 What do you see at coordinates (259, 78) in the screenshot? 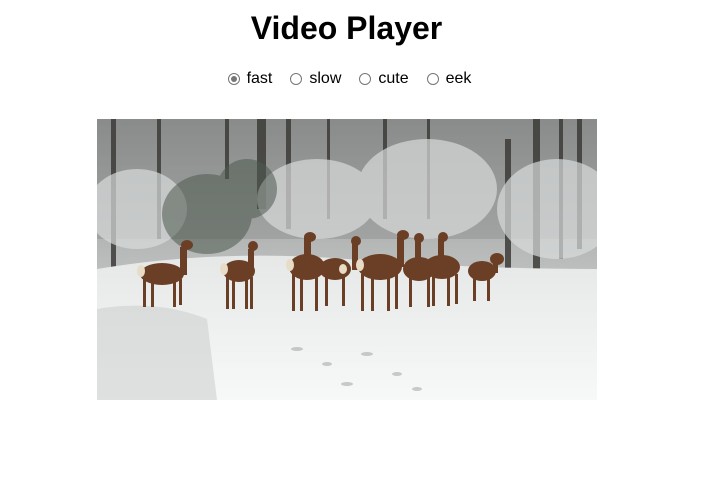
I see `radio-label-fast: fast` at bounding box center [259, 78].